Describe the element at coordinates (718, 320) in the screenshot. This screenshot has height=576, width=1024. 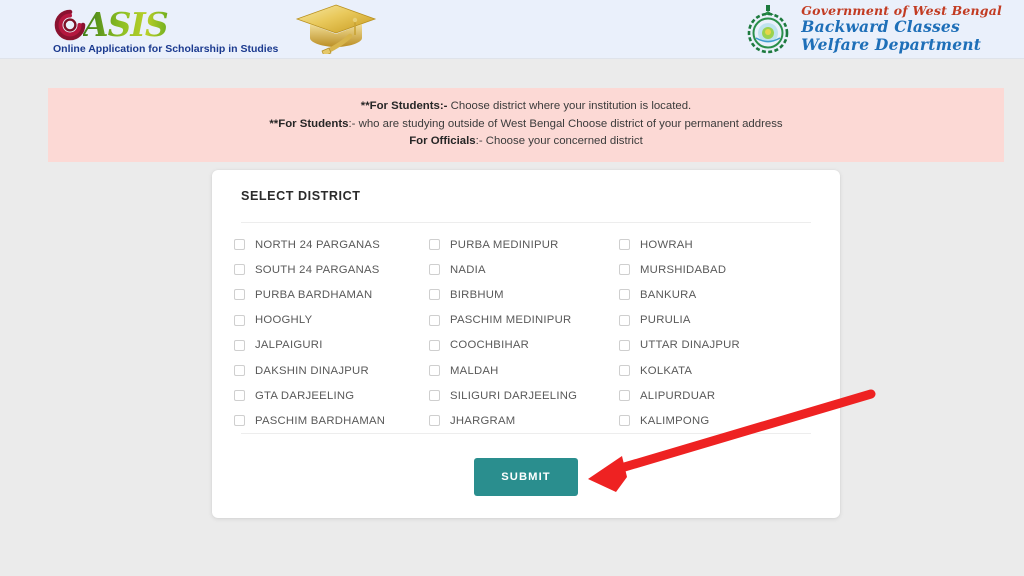
I see `district-checkbox-item: PURULIA` at that location.